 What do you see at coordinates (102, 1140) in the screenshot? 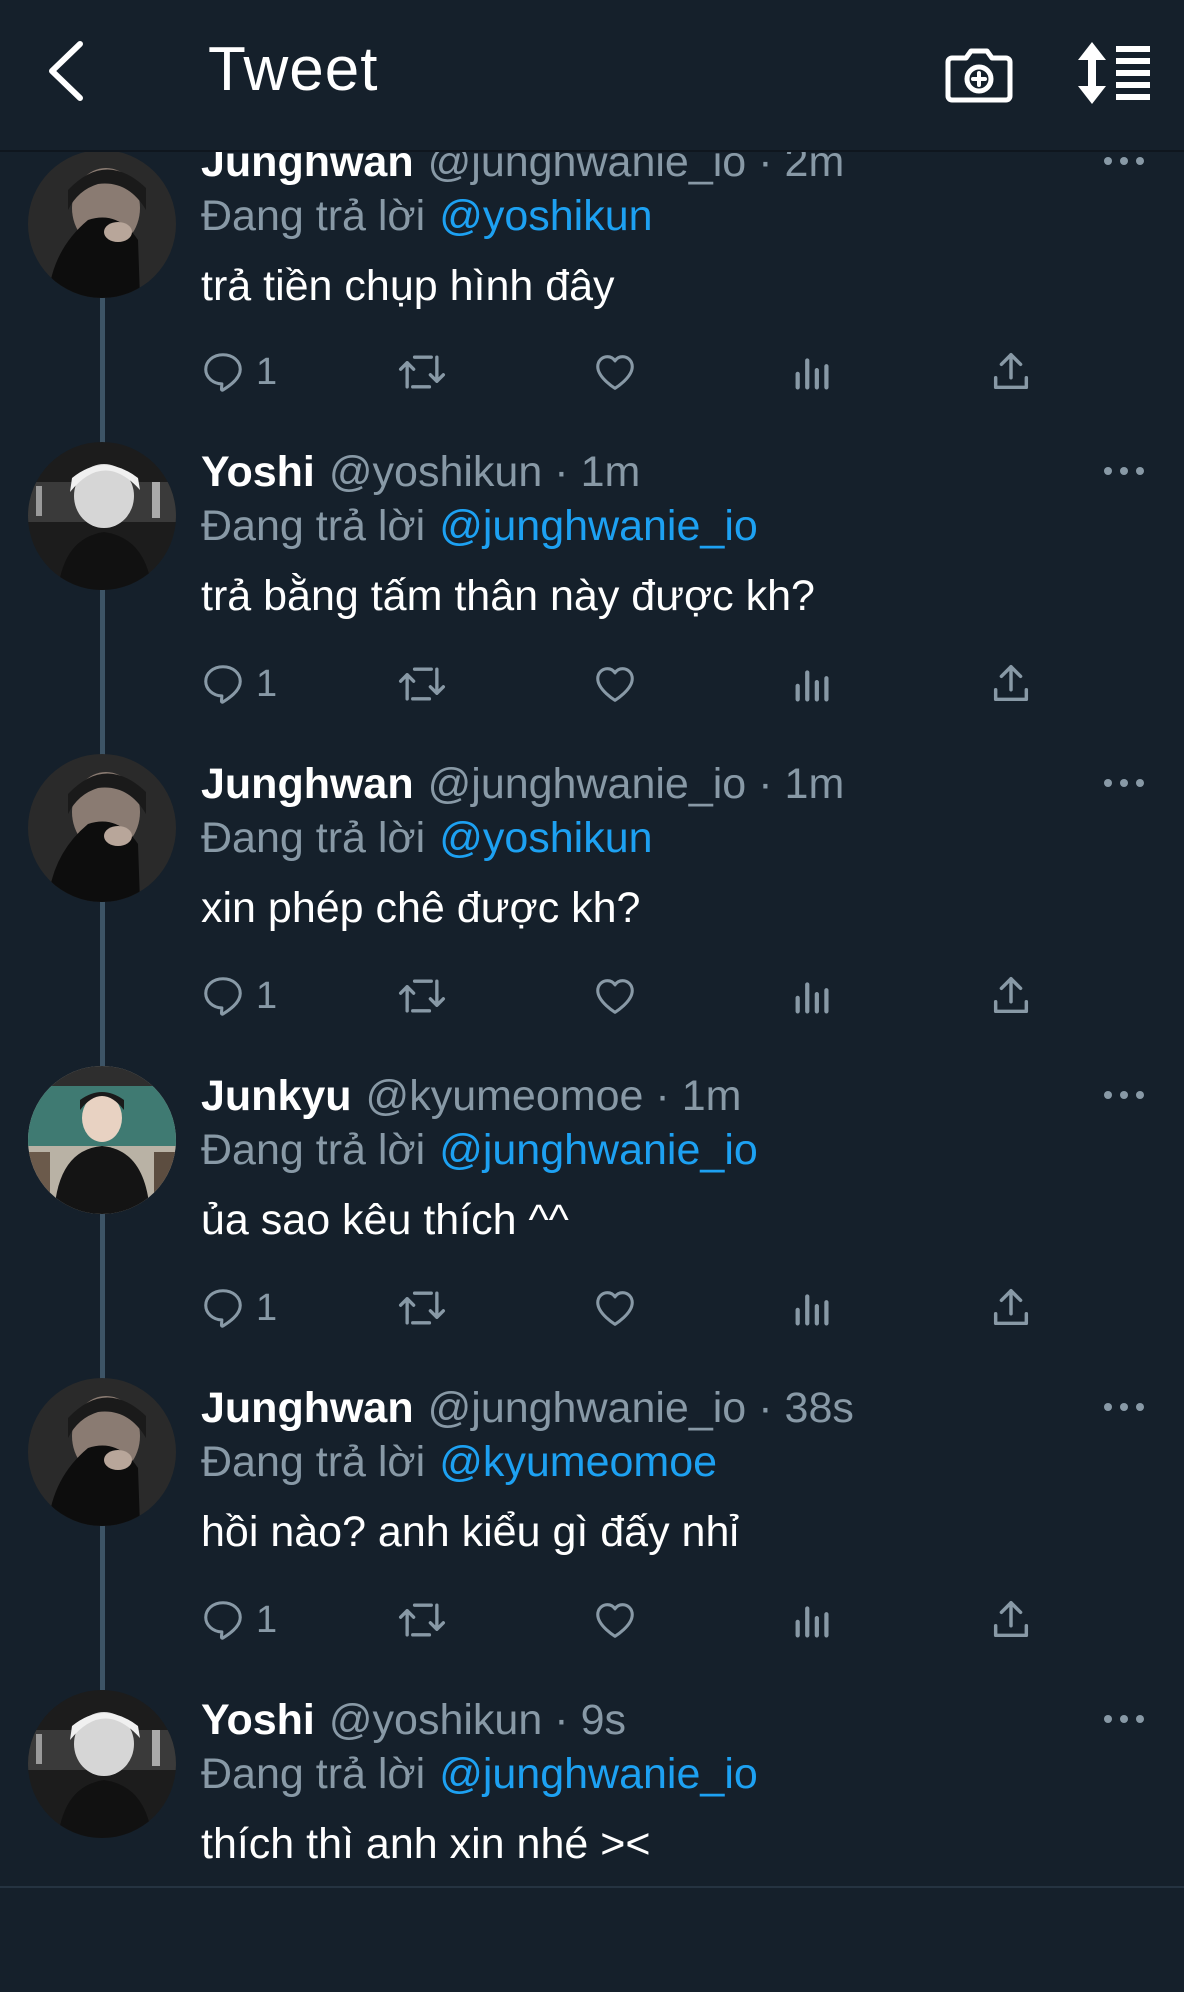
I see `avatar-junkyu` at bounding box center [102, 1140].